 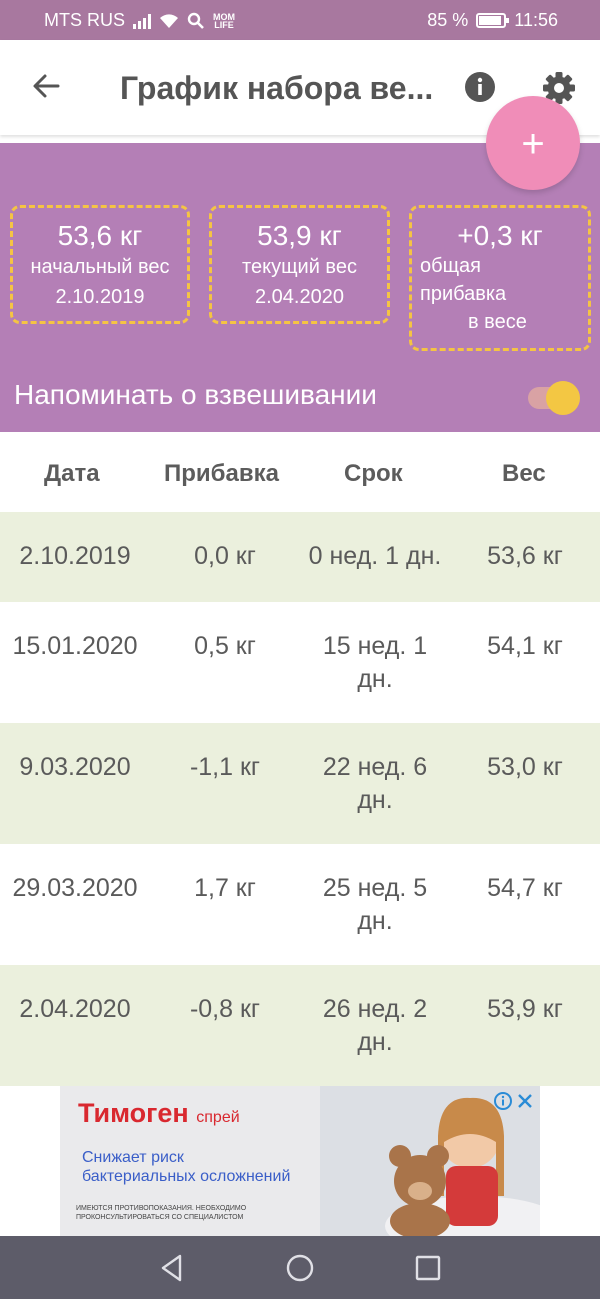 What do you see at coordinates (225, 1009) in the screenshot?
I see `row-gain: -0,8 кг` at bounding box center [225, 1009].